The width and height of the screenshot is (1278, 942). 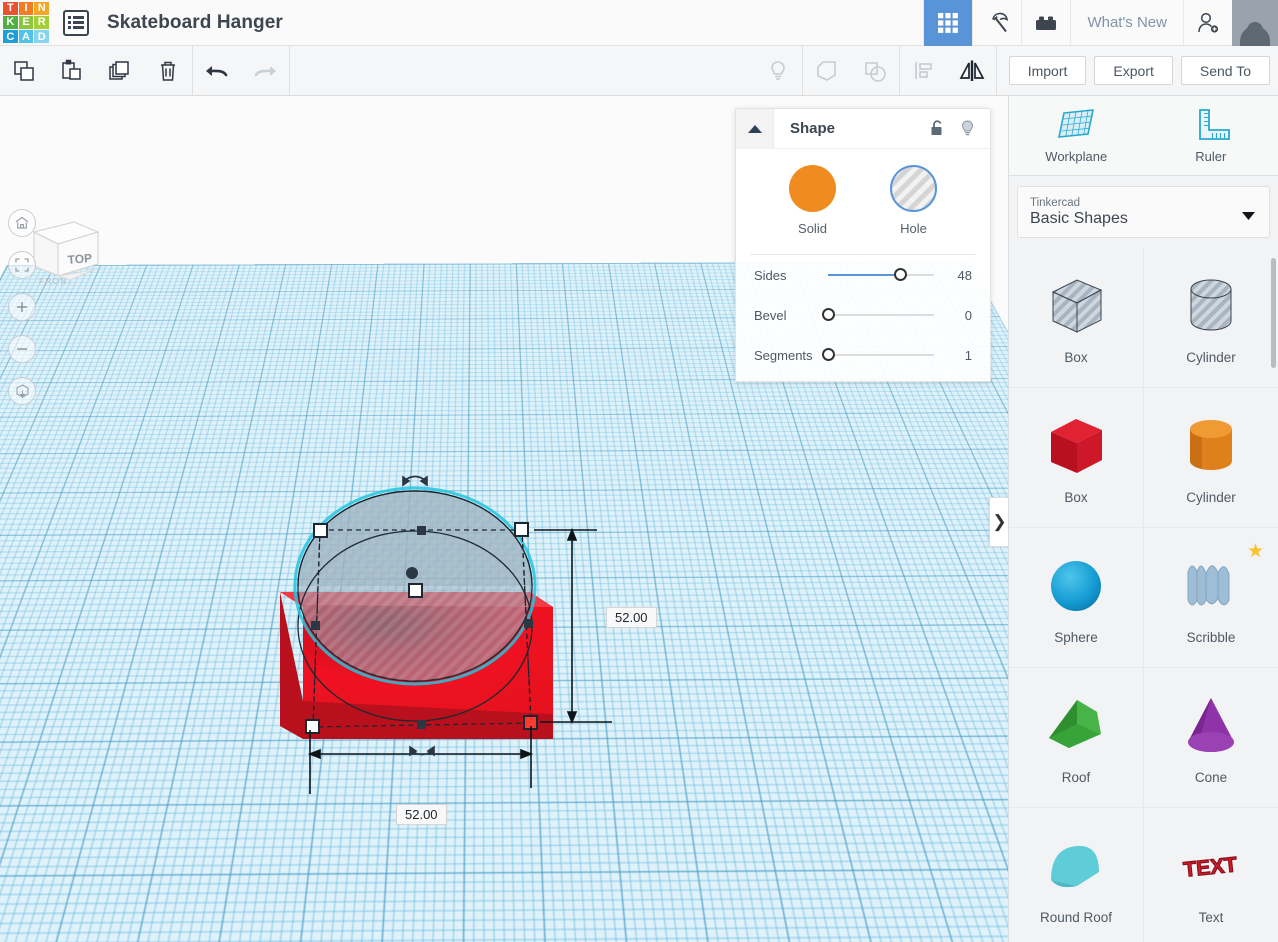 I want to click on shape-label: Scribble, so click(x=1211, y=637).